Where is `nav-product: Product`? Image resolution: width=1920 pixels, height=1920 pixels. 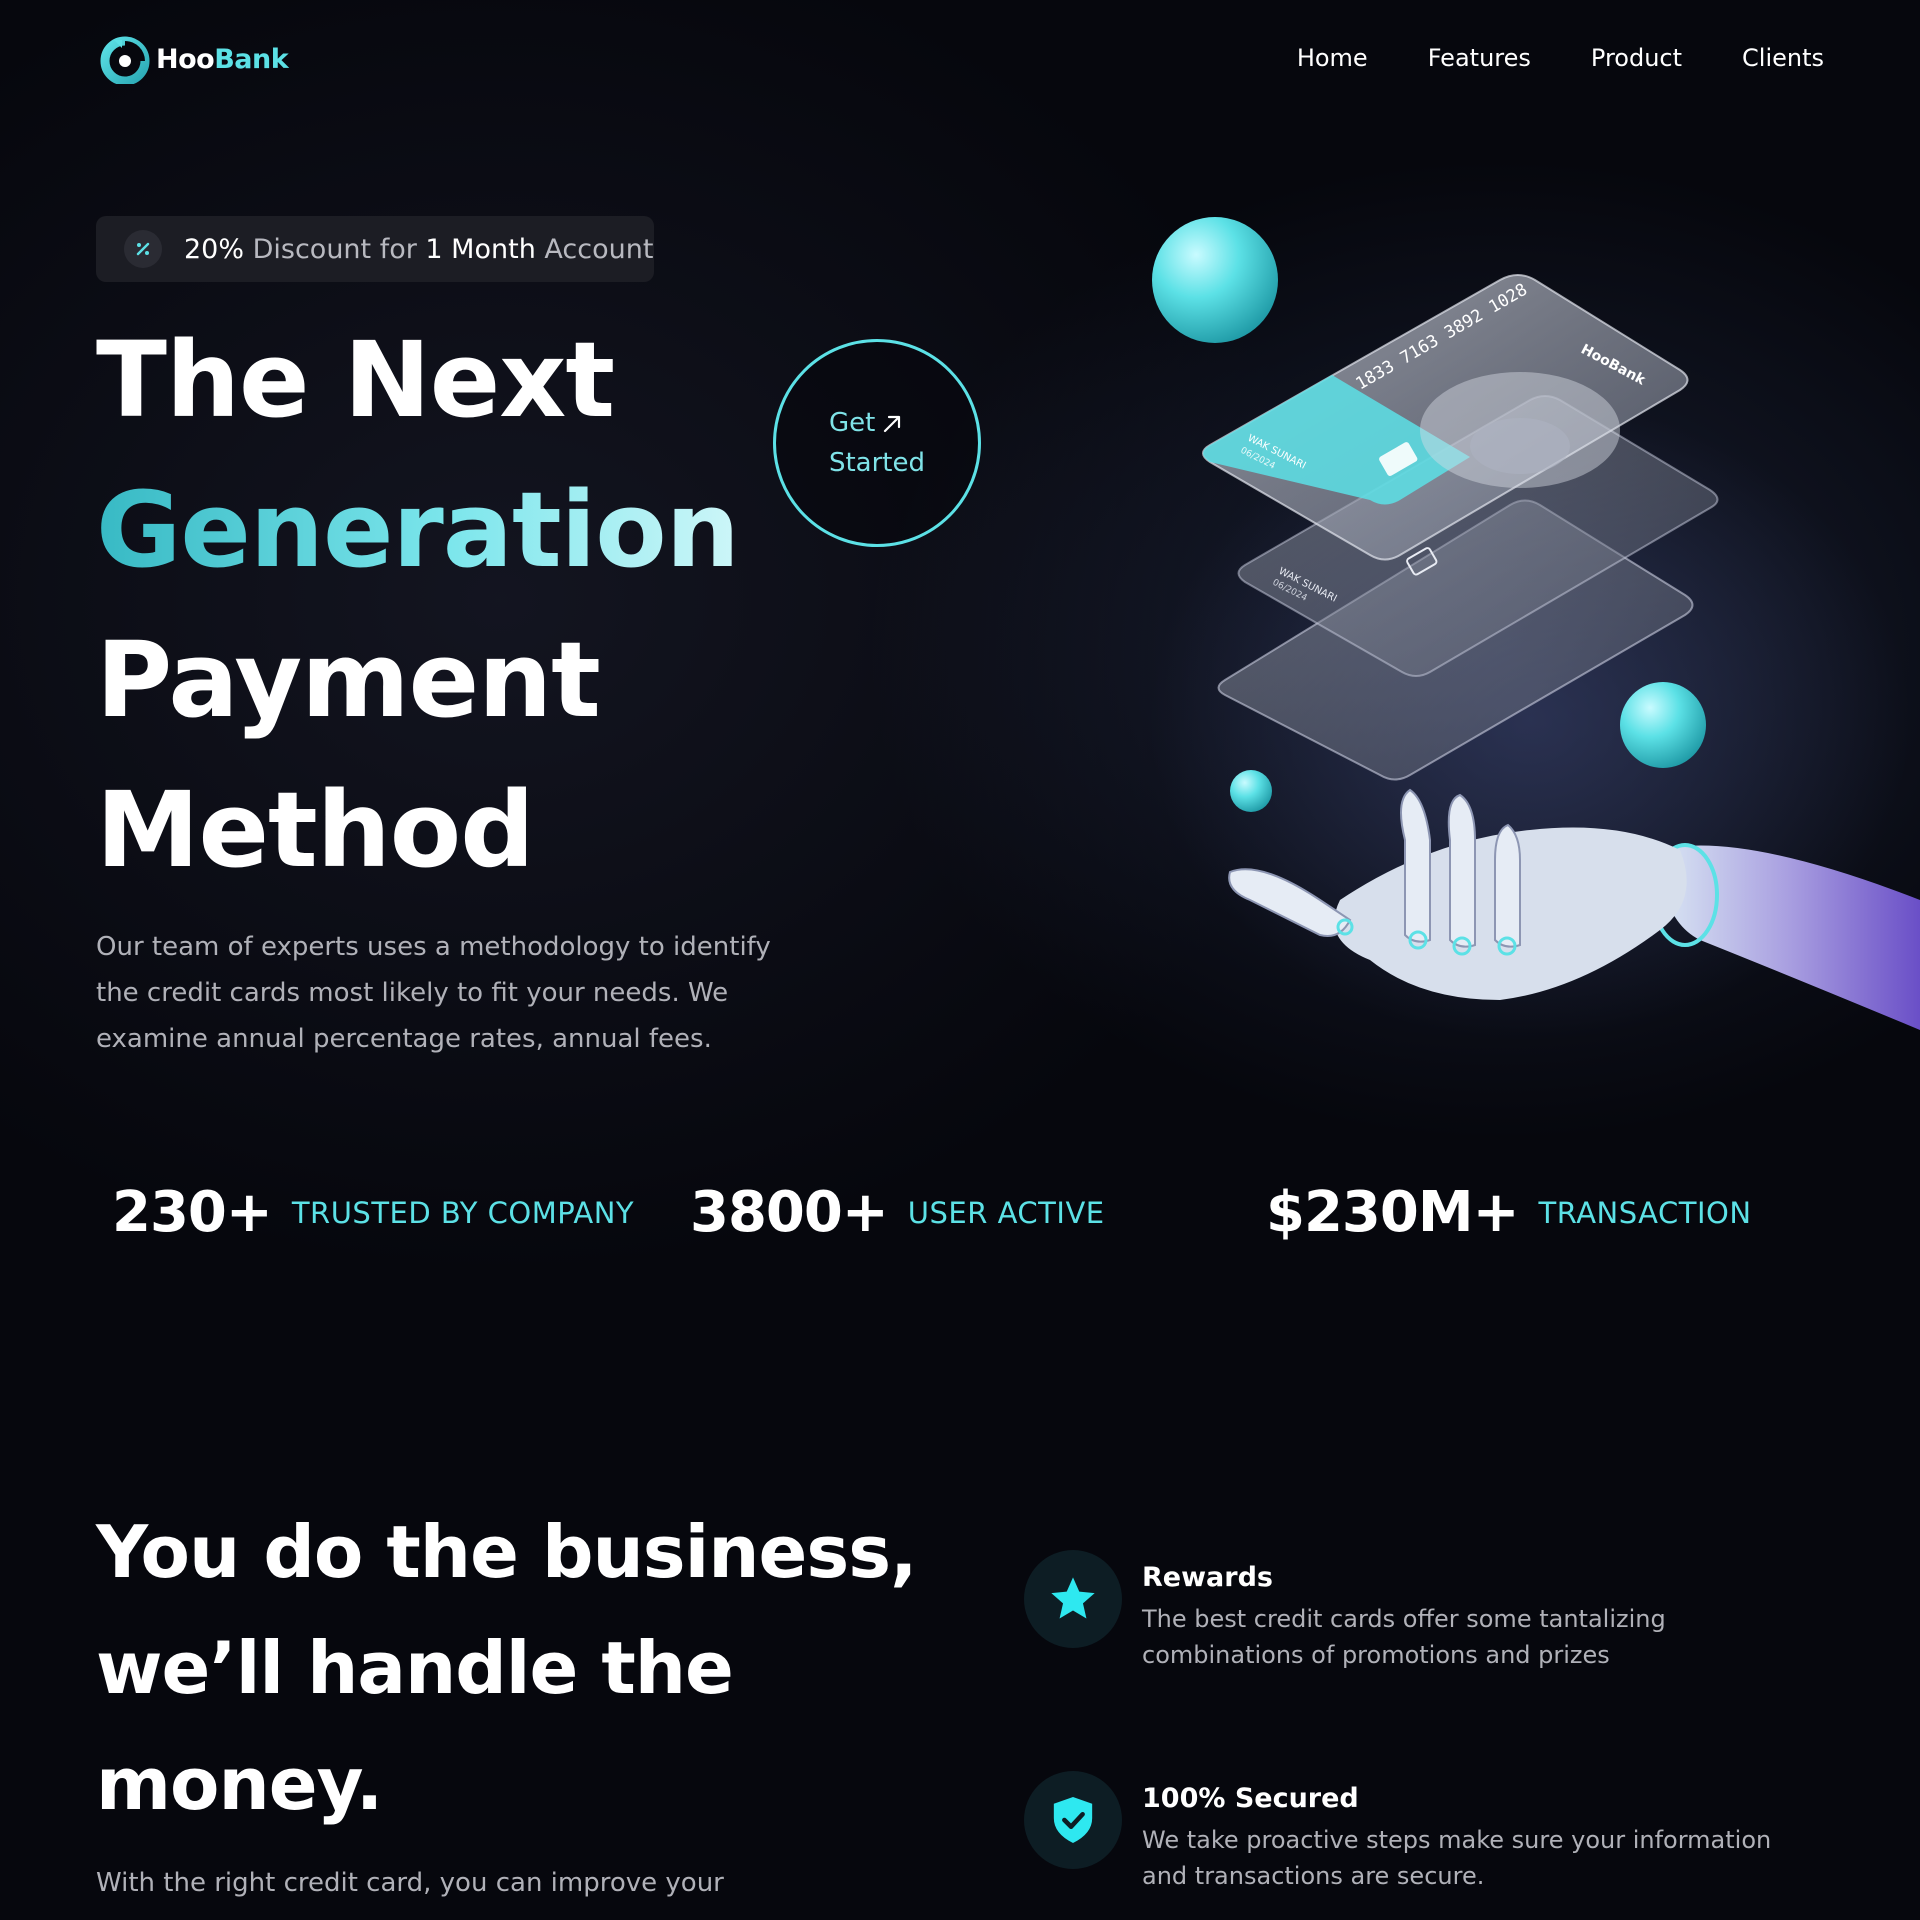 nav-product: Product is located at coordinates (1636, 58).